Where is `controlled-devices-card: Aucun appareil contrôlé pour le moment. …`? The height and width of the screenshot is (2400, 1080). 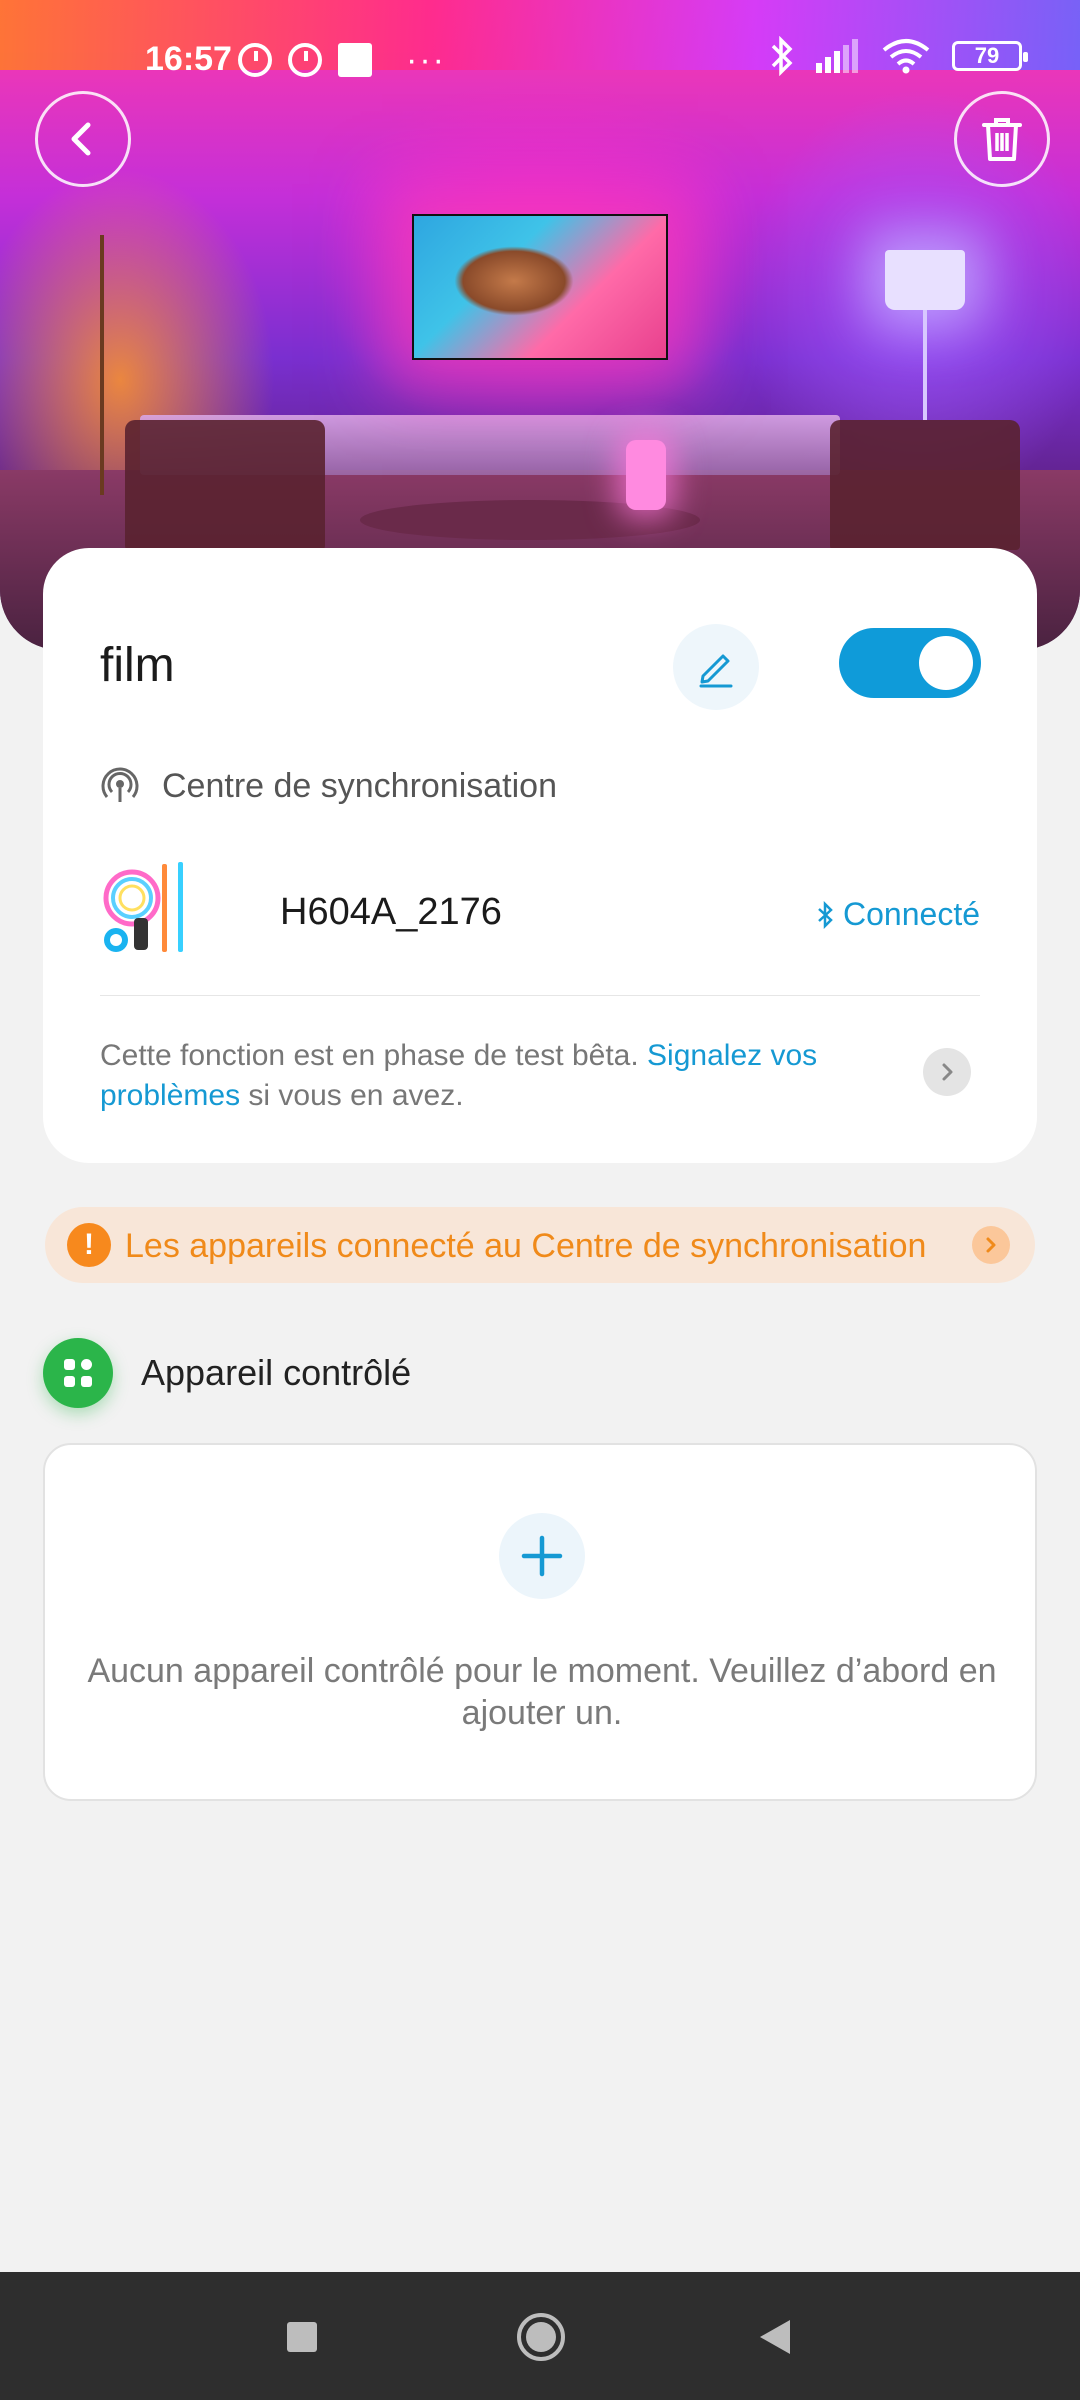 controlled-devices-card: Aucun appareil contrôlé pour le moment. … is located at coordinates (540, 1622).